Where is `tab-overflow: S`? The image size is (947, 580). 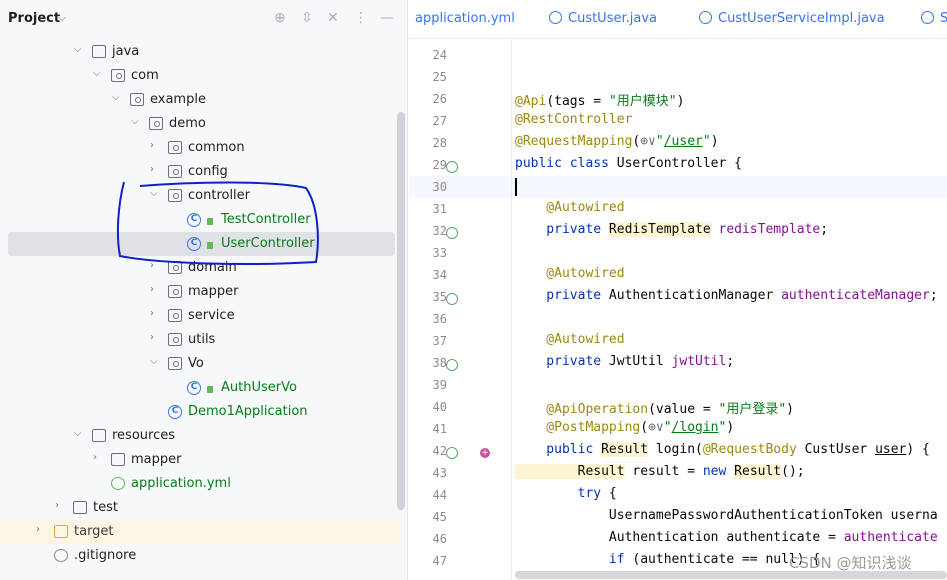 tab-overflow: S is located at coordinates (934, 18).